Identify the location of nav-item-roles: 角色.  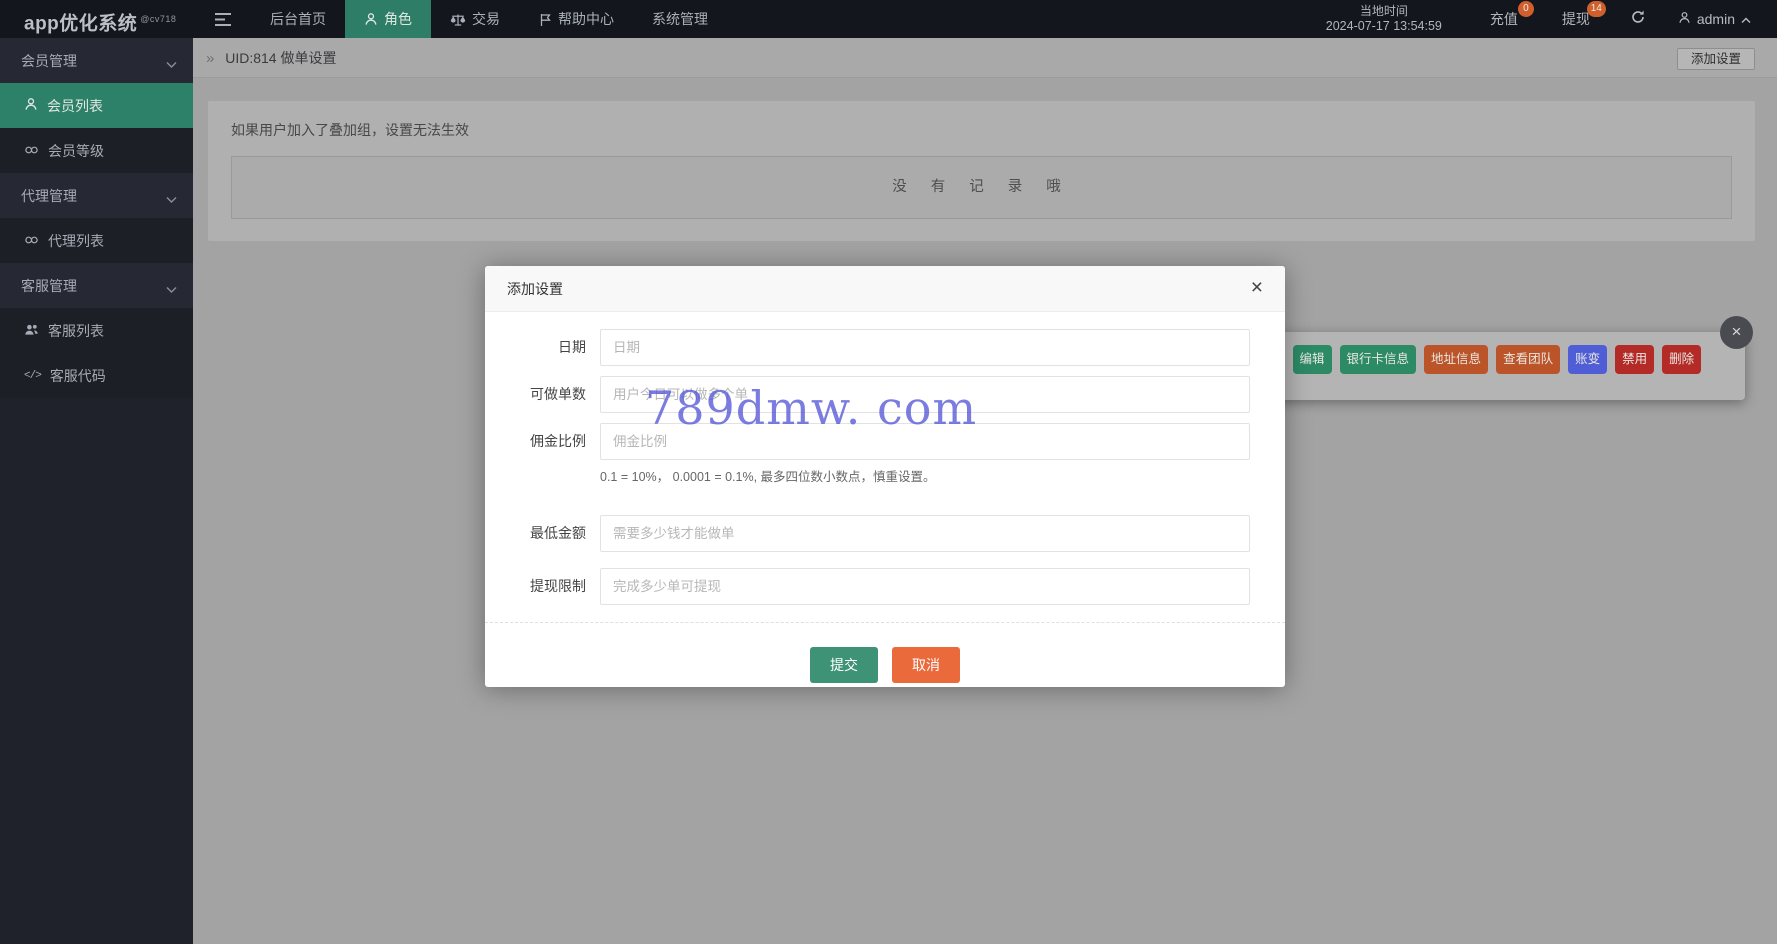
(388, 19).